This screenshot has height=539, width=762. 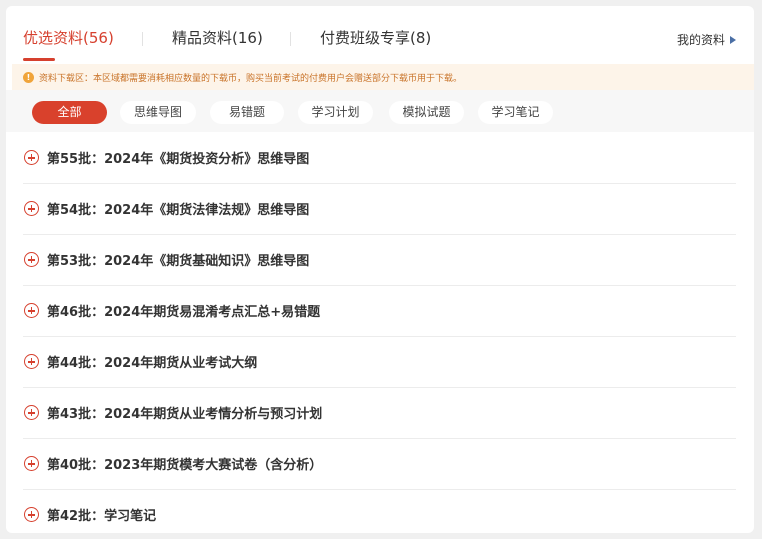 What do you see at coordinates (185, 465) in the screenshot?
I see `list-item-title: 第40批：2023年期货模考大赛试卷（含分析）` at bounding box center [185, 465].